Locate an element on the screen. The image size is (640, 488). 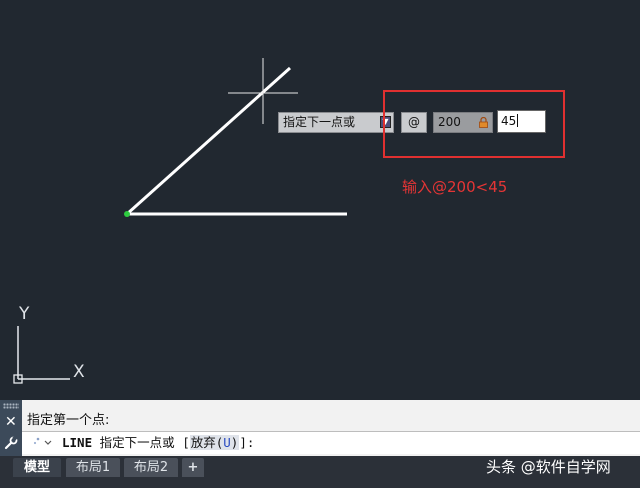
option-undo: 放弃(U) is located at coordinates (214, 442).